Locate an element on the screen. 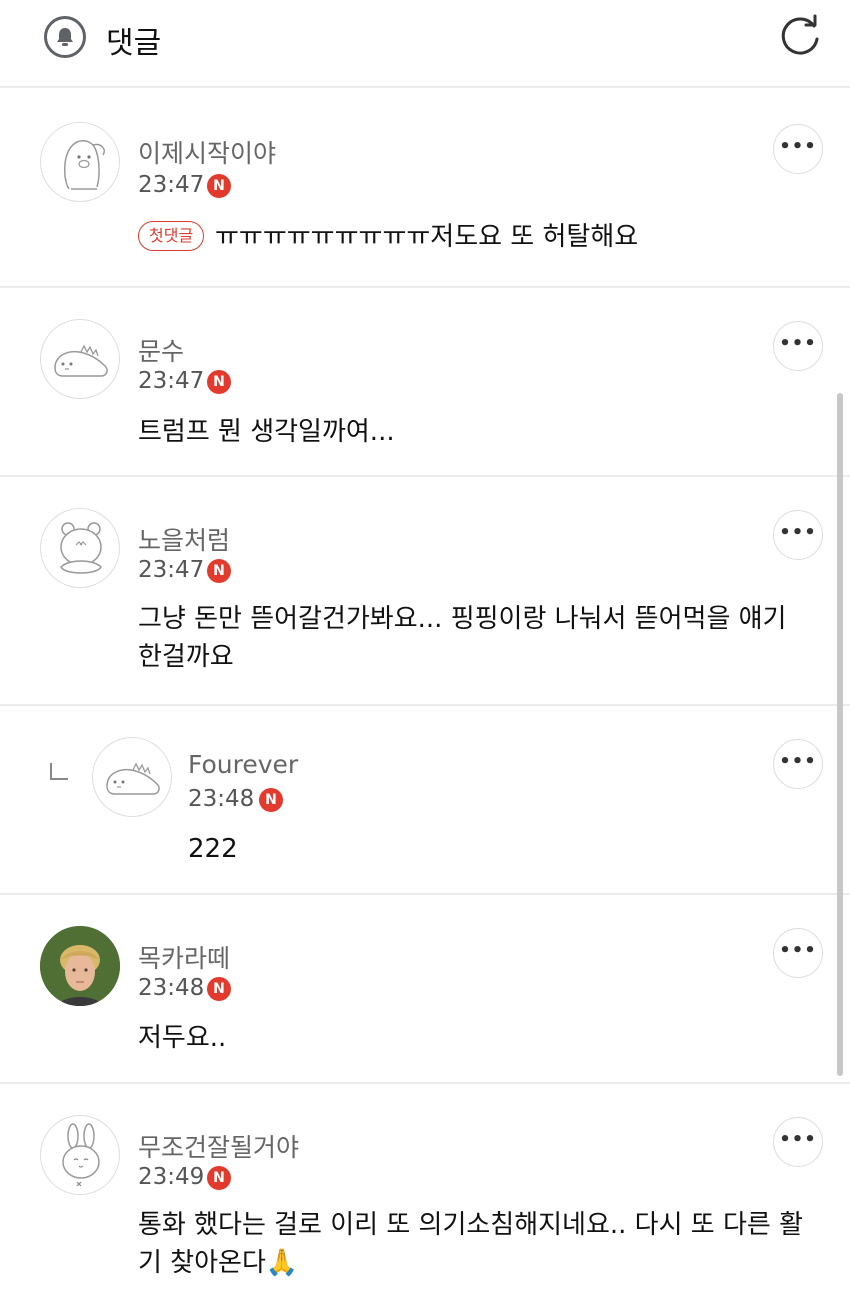  comment-nickname: 목카라떼 is located at coordinates (184, 957).